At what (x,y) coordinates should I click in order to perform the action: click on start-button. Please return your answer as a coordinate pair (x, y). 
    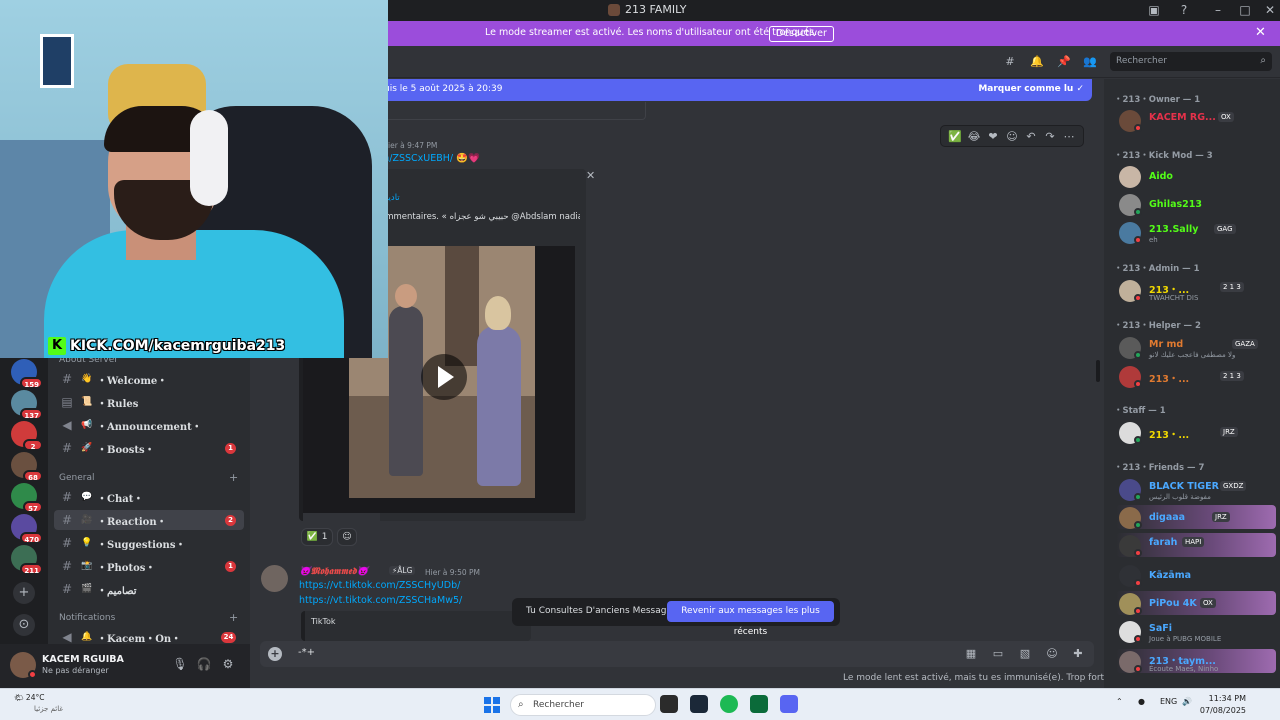
    Looking at the image, I should click on (492, 705).